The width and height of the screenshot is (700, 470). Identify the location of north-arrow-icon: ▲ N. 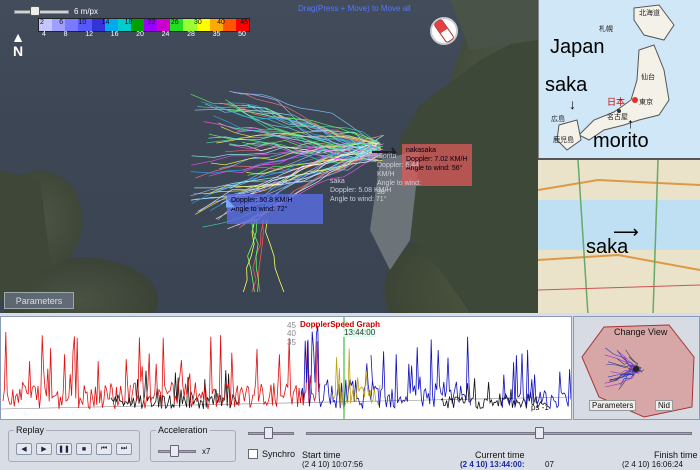
(18, 44).